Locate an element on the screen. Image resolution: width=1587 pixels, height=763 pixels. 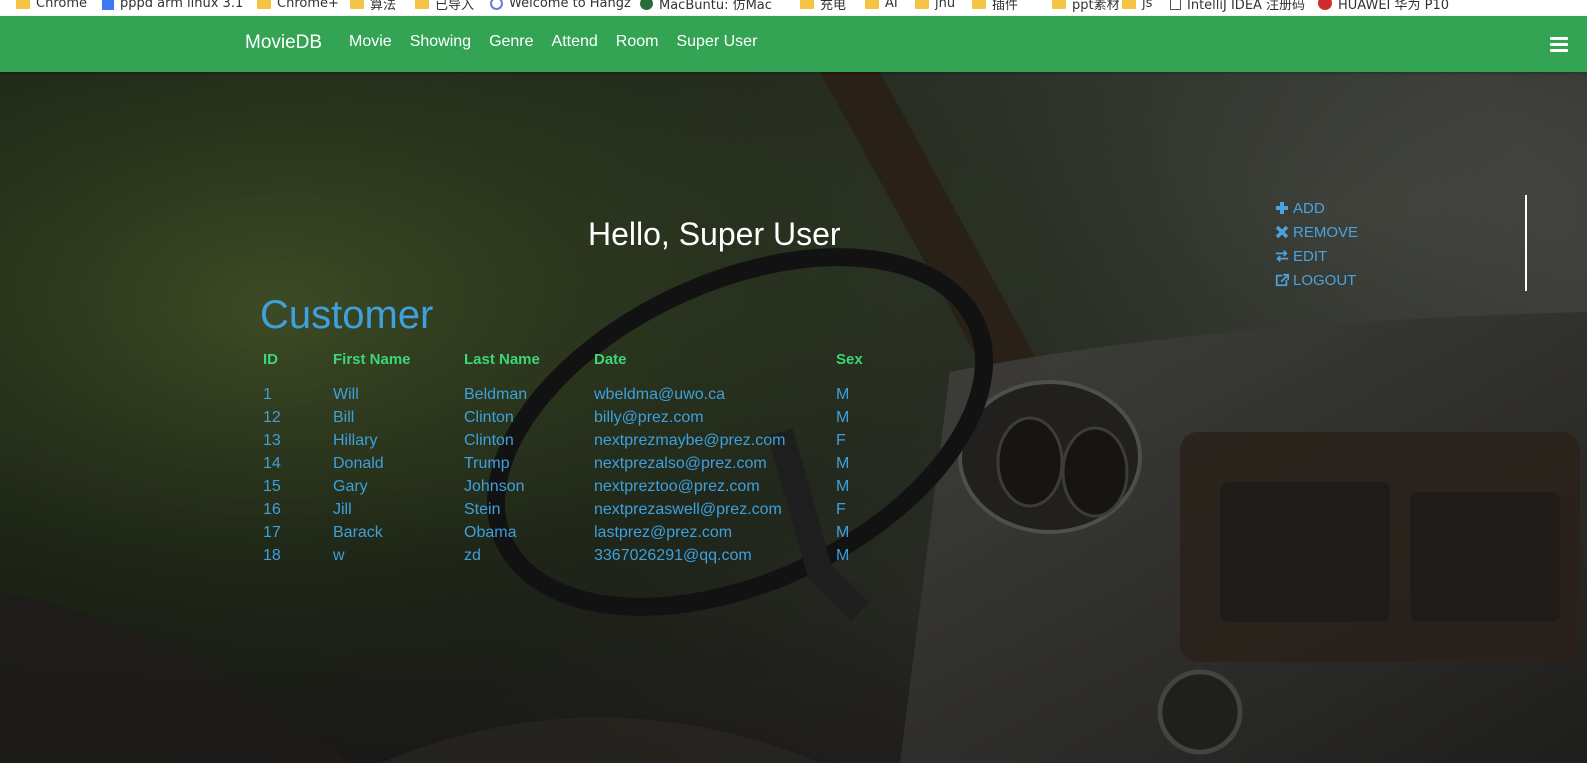
column-header-first-name: First Name is located at coordinates (372, 359).